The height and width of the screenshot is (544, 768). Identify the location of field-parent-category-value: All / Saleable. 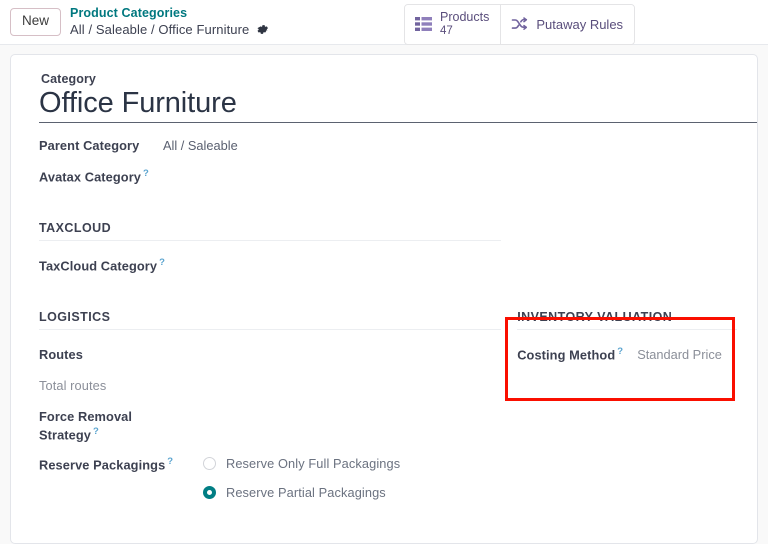
(198, 145).